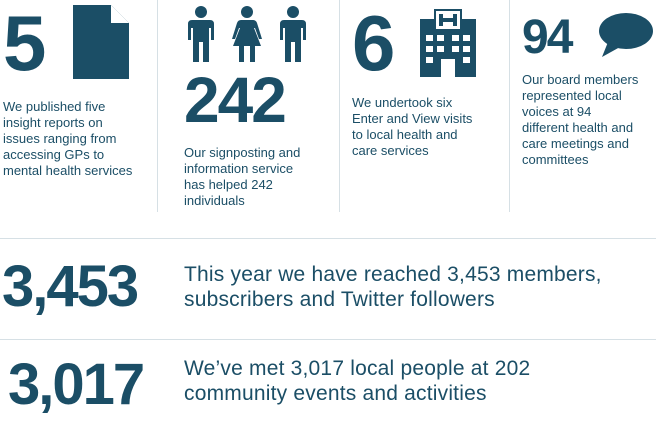 The height and width of the screenshot is (421, 656). What do you see at coordinates (214, 200) in the screenshot?
I see `stat-description-line: individuals` at bounding box center [214, 200].